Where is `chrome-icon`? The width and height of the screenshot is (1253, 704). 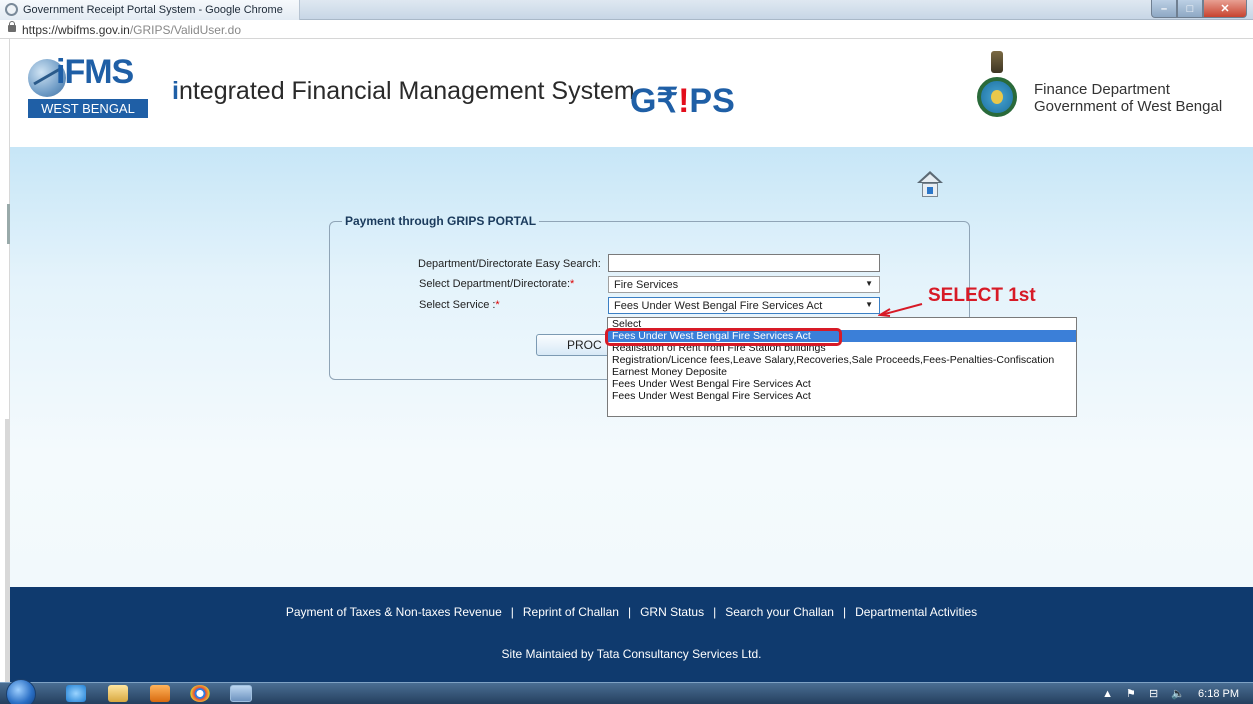 chrome-icon is located at coordinates (11, 9).